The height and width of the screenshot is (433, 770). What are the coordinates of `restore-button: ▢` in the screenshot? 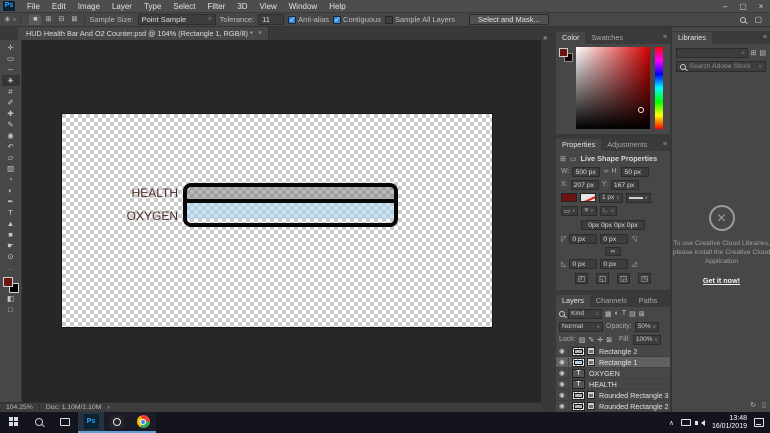 It's located at (743, 6).